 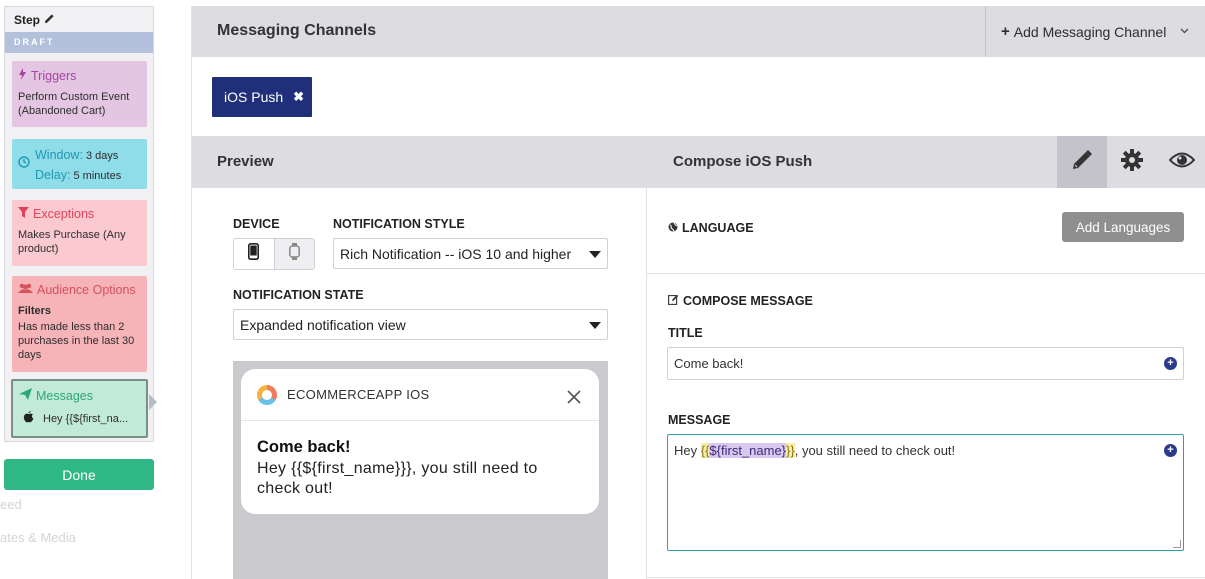 I want to click on edit-tab-button, so click(x=1082, y=162).